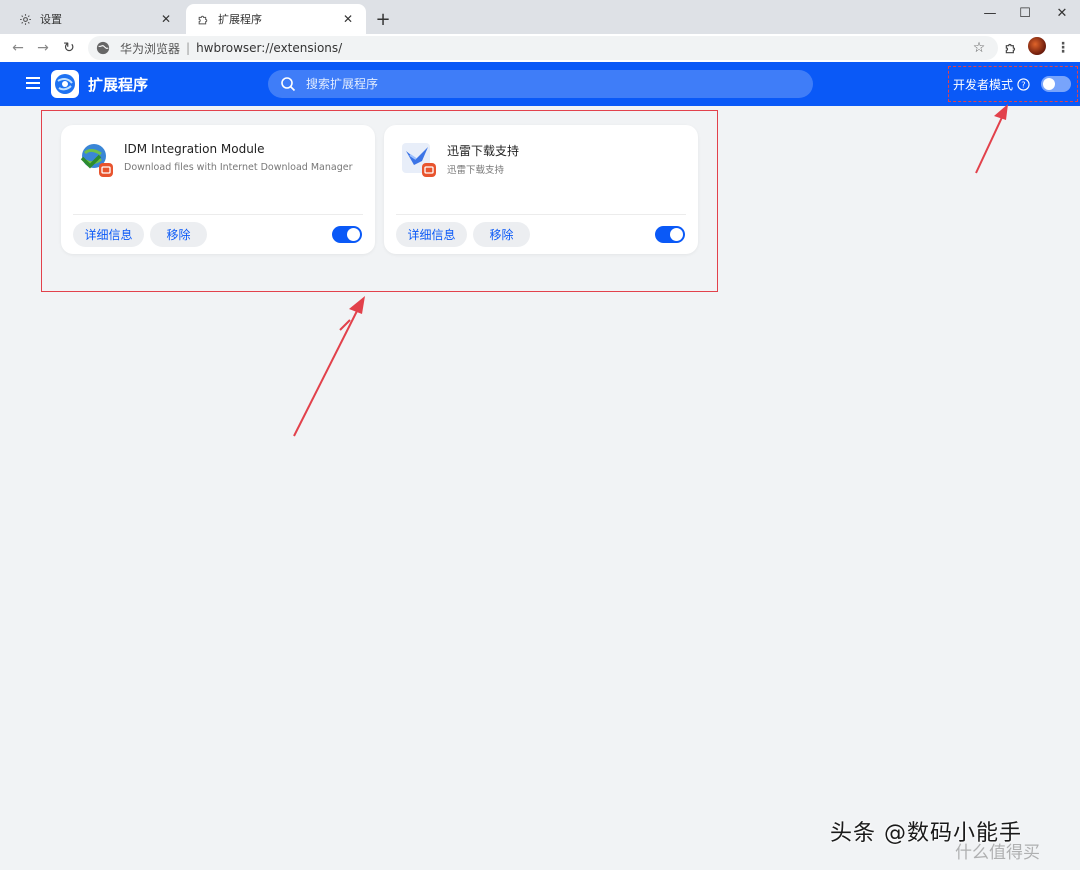  Describe the element at coordinates (991, 139) in the screenshot. I see `arrow-to-devmode` at that location.